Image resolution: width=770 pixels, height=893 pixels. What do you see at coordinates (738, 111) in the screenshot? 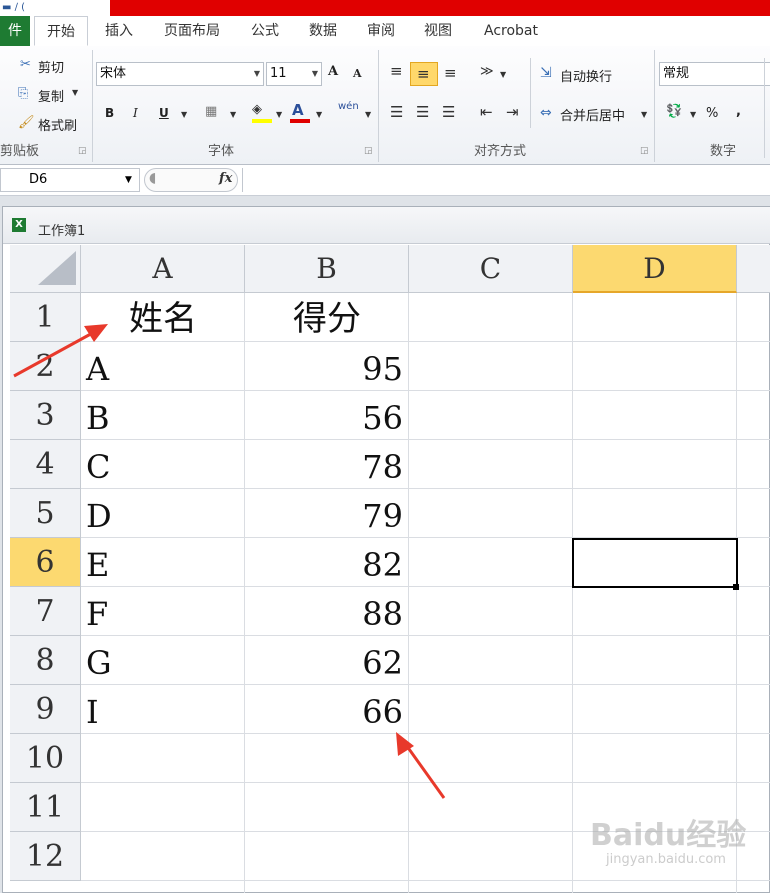
I see `comma-button: ,` at bounding box center [738, 111].